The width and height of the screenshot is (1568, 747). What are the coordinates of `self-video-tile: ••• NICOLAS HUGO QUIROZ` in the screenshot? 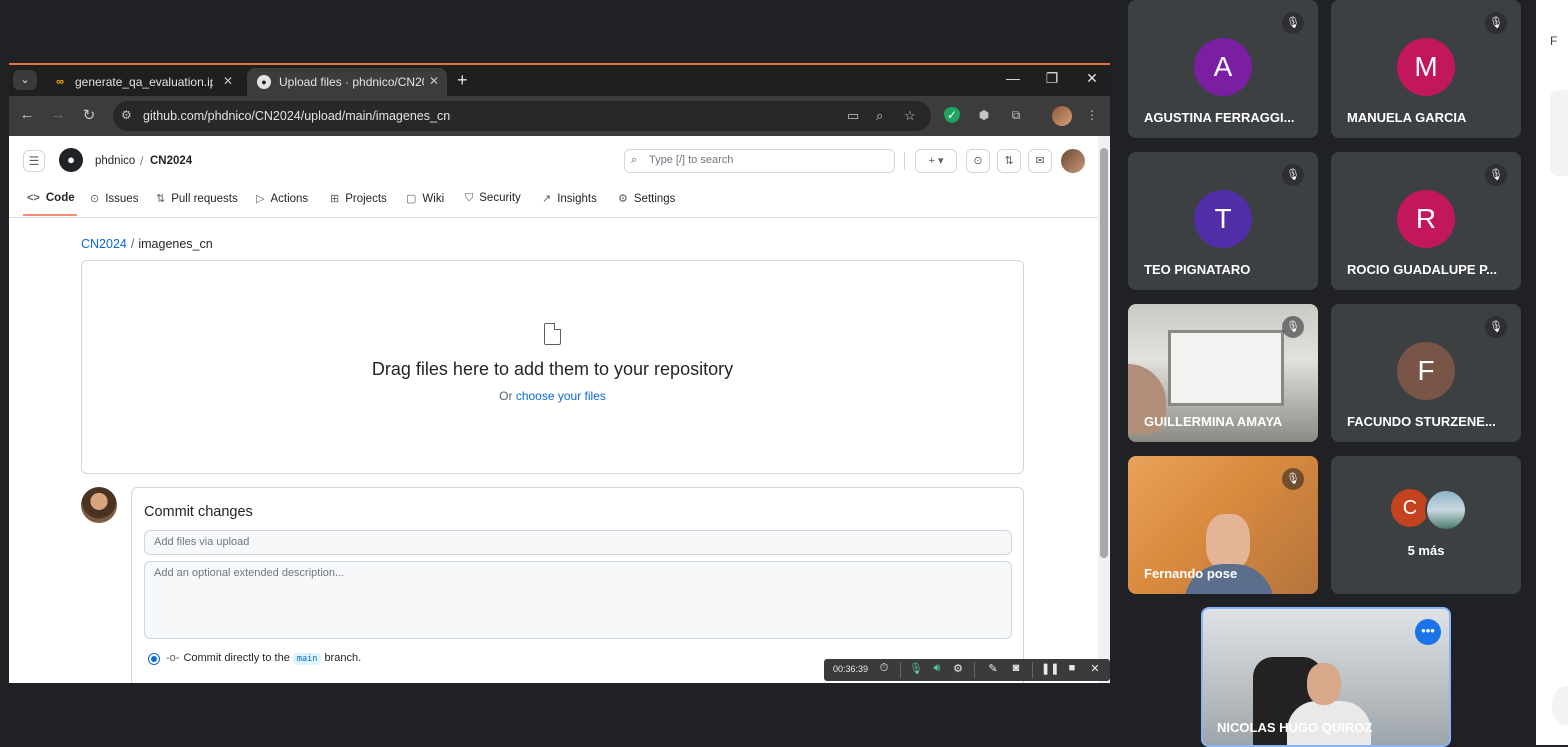 It's located at (1326, 677).